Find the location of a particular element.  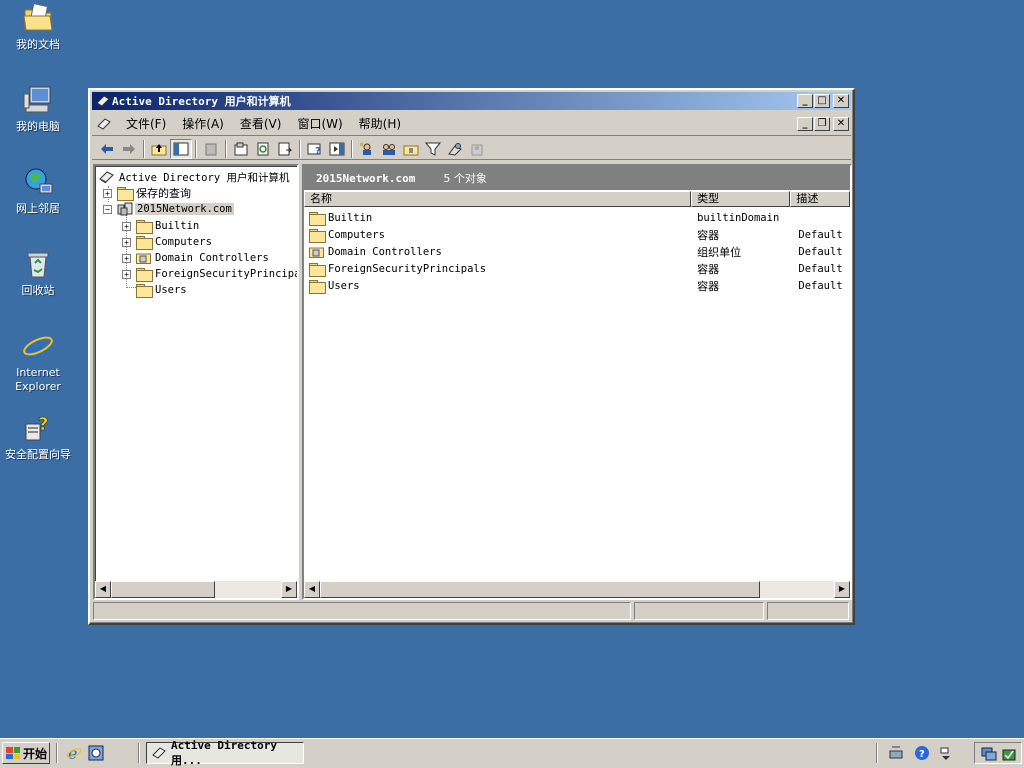

list-item: Computers 容器 Default c is located at coordinates (577, 234).